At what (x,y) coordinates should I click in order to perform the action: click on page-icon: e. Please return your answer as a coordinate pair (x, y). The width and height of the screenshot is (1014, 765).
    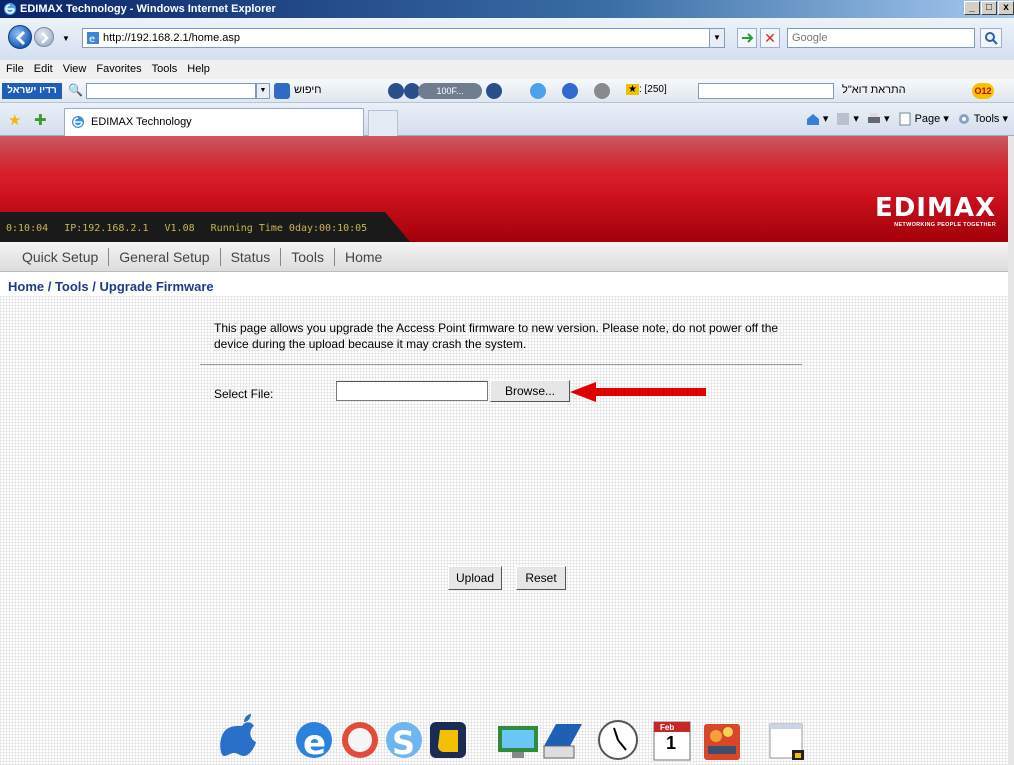
    Looking at the image, I should click on (93, 38).